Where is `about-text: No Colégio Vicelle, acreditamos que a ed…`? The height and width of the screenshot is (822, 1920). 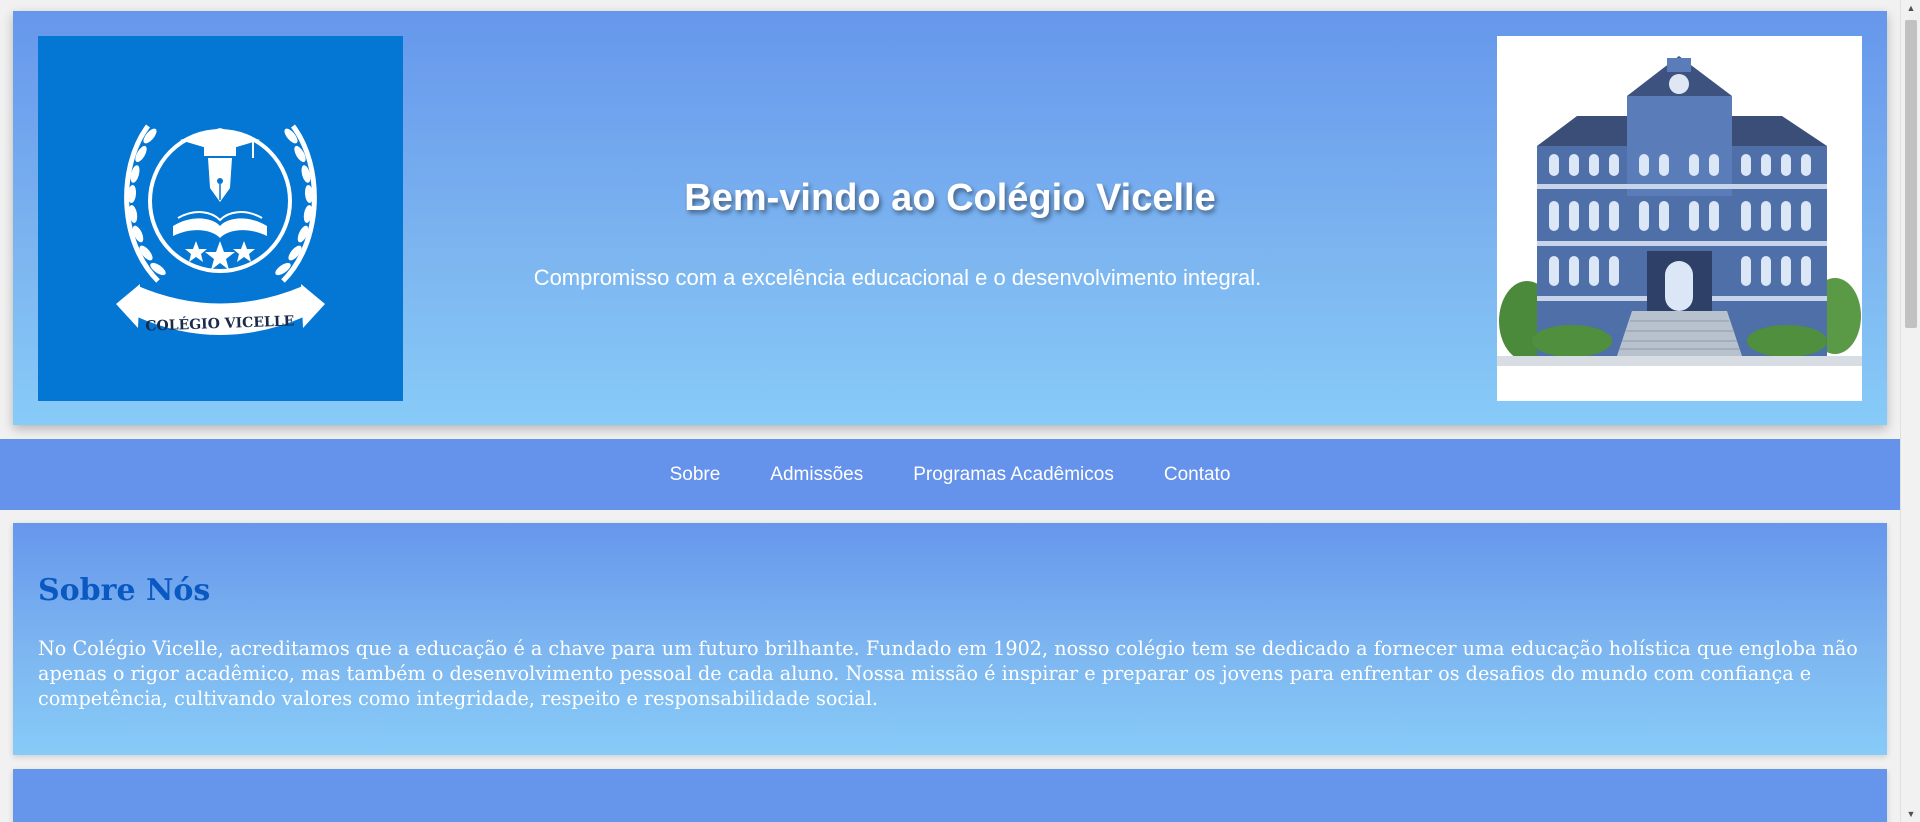
about-text: No Colégio Vicelle, acreditamos que a ed… is located at coordinates (948, 673).